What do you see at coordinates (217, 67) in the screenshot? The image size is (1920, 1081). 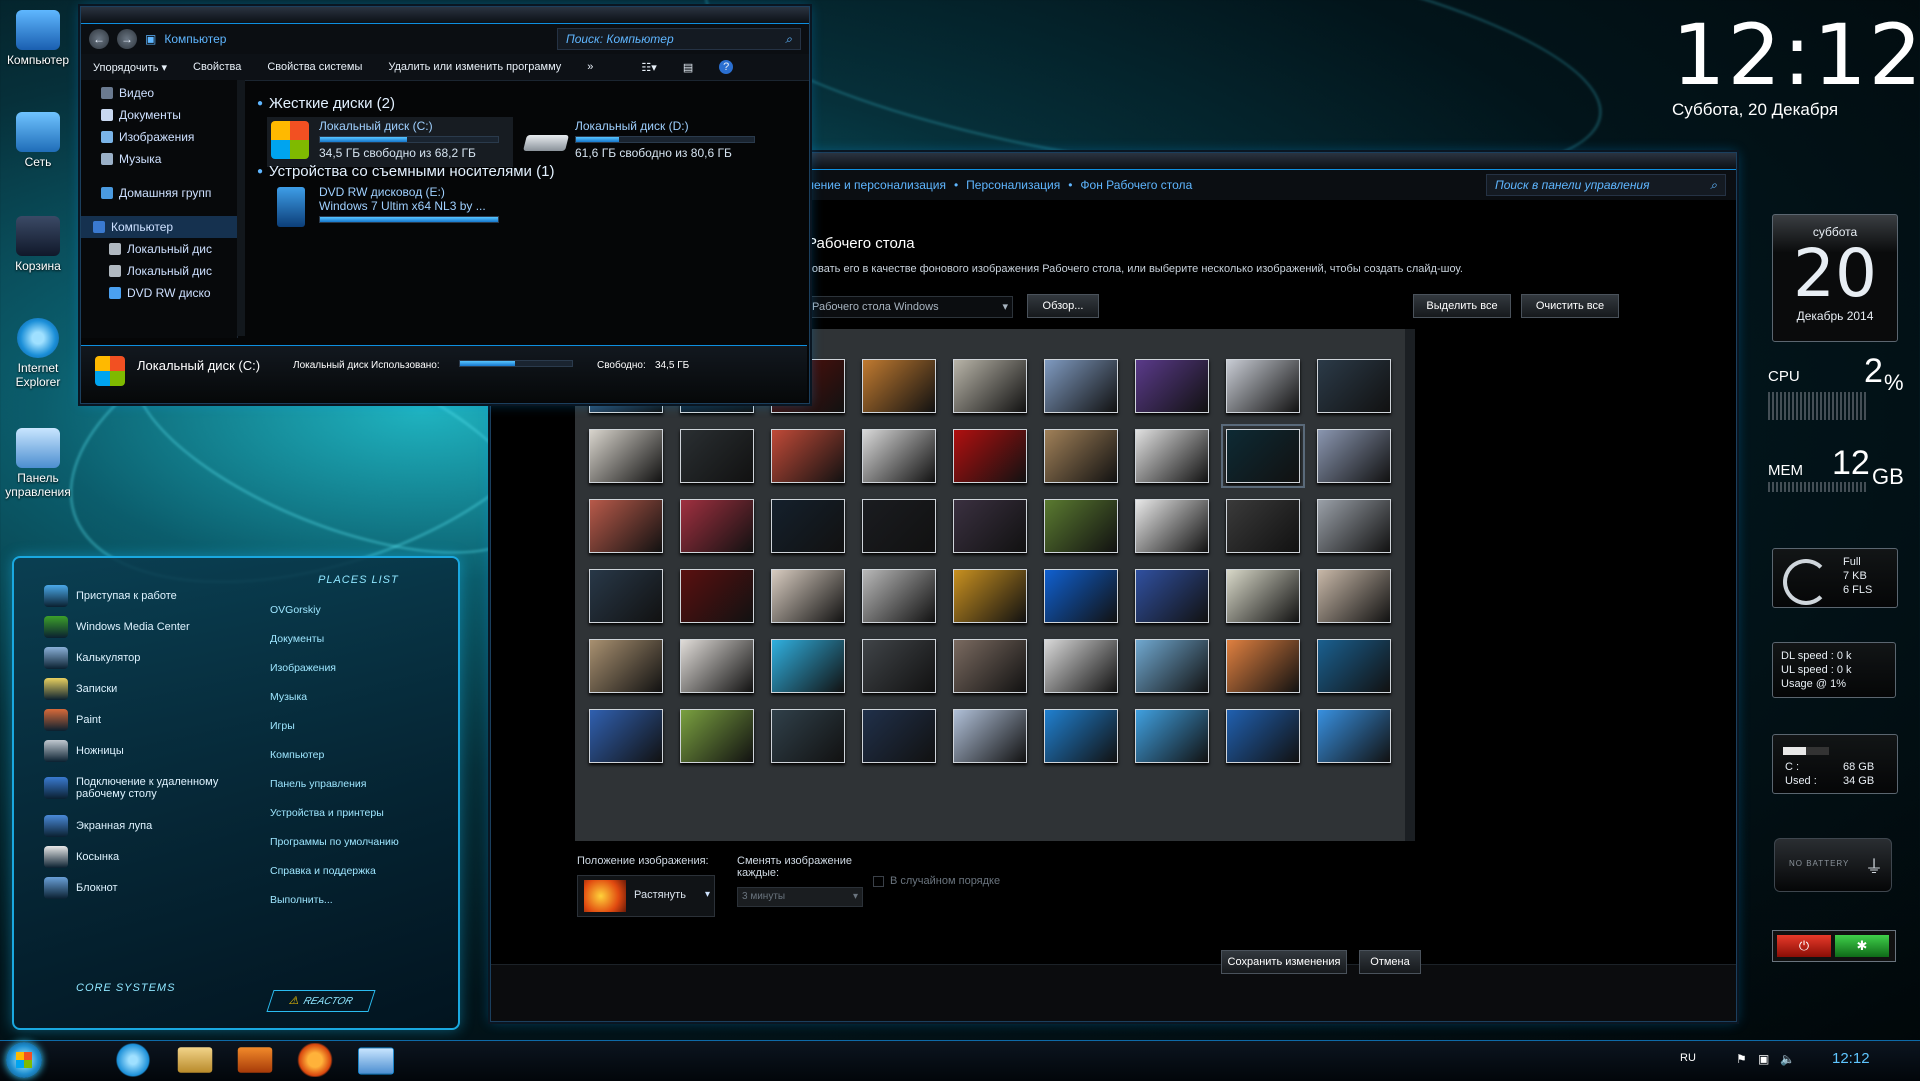 I see `properties-button: Свойства` at bounding box center [217, 67].